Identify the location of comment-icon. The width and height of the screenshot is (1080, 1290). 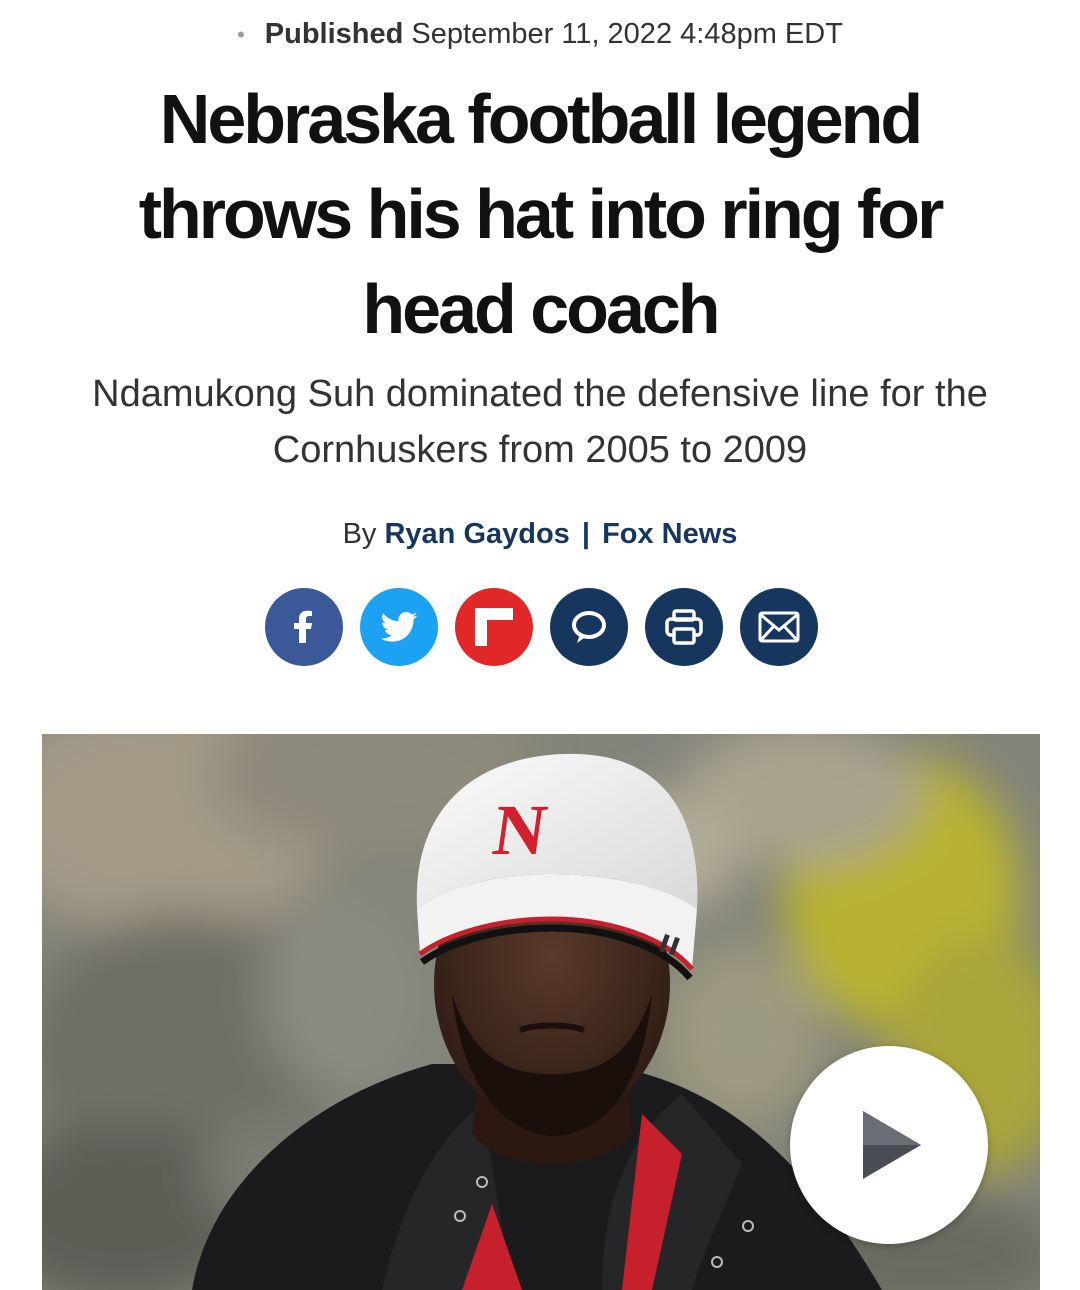
(589, 627).